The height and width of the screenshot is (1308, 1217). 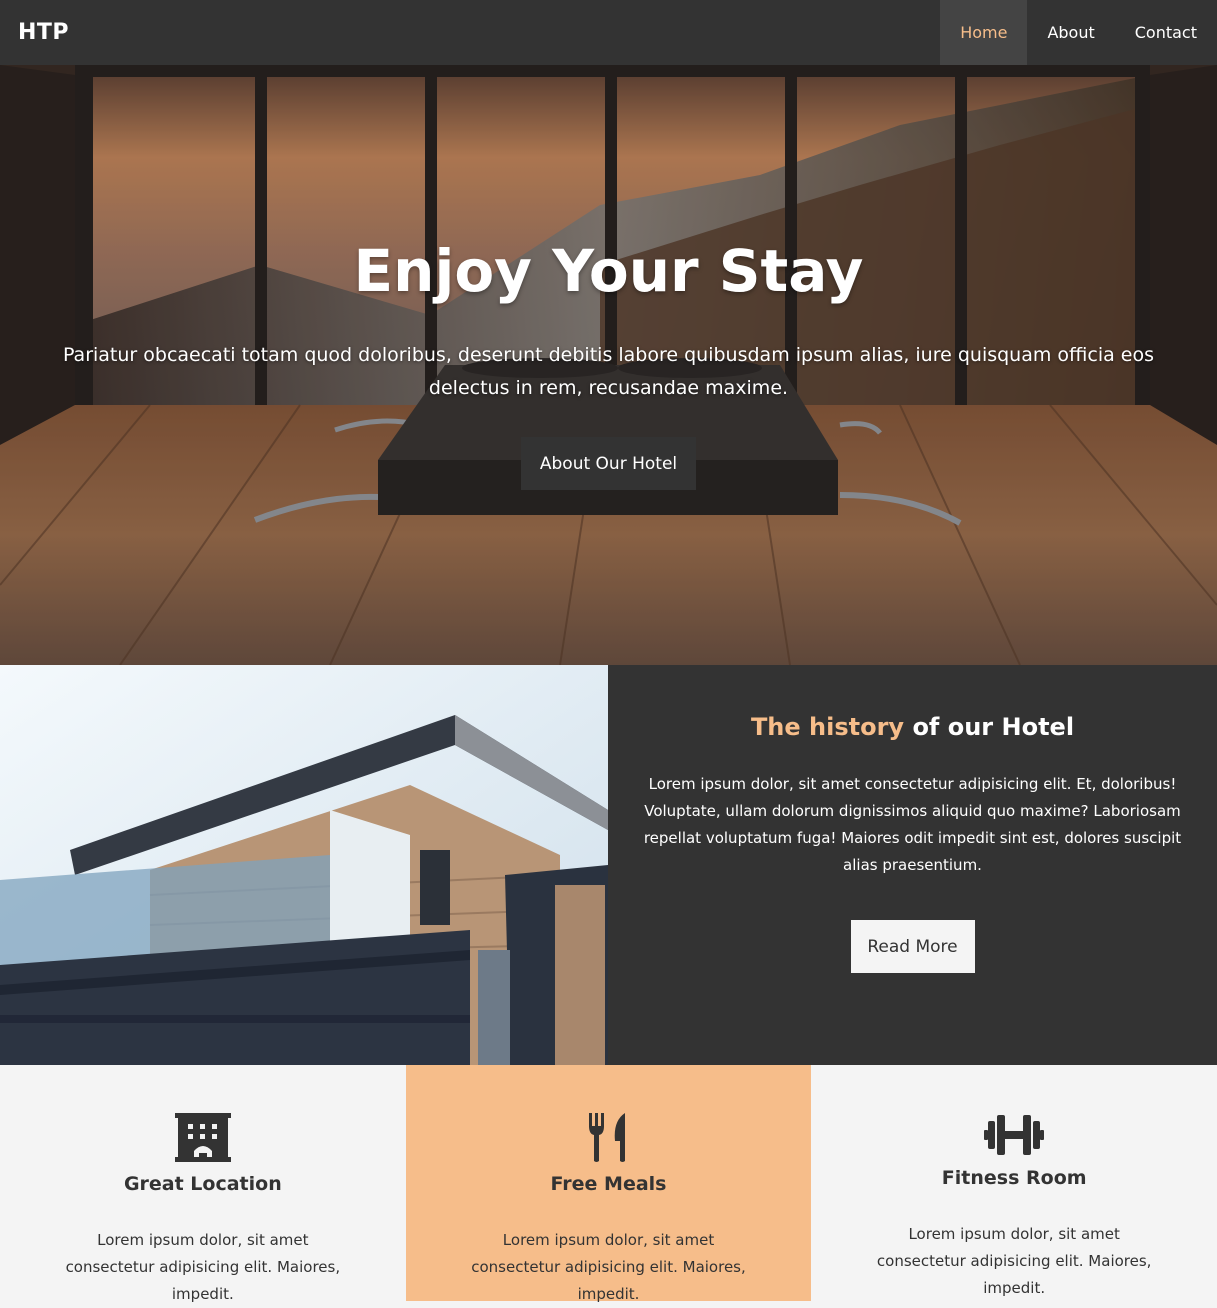 I want to click on feature-title: Great Location, so click(x=202, y=1184).